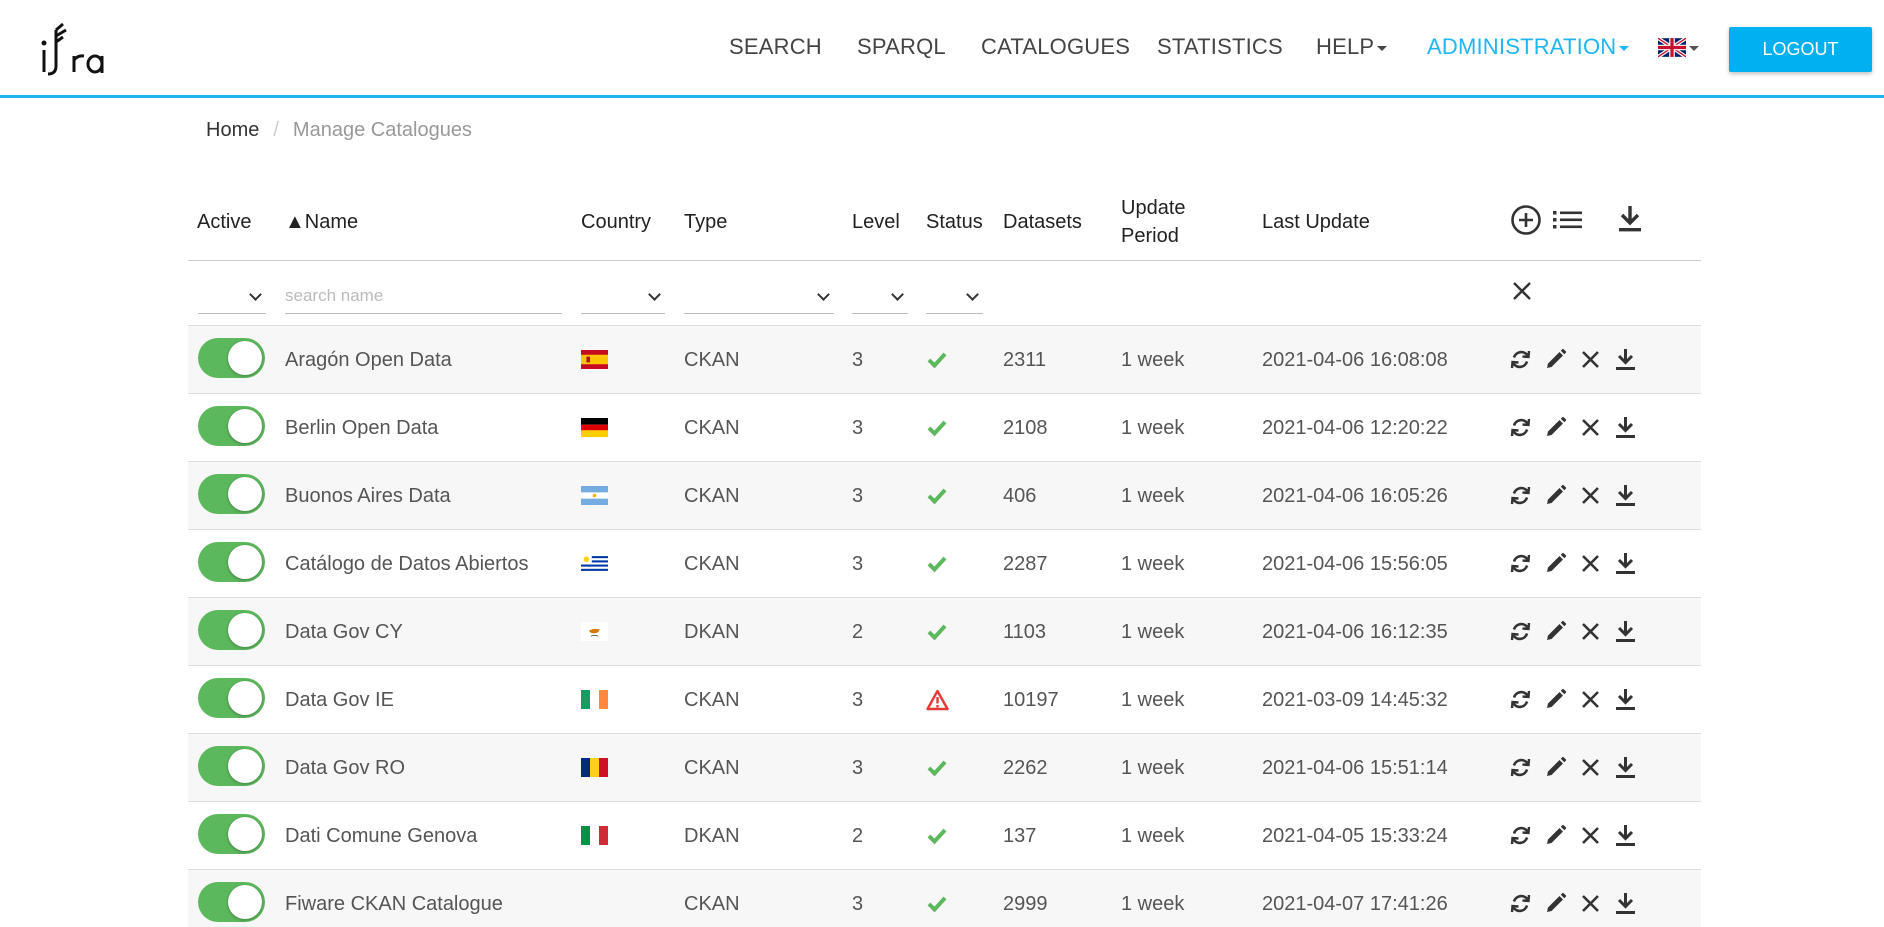  Describe the element at coordinates (1352, 47) in the screenshot. I see `nav-help: HELP` at that location.